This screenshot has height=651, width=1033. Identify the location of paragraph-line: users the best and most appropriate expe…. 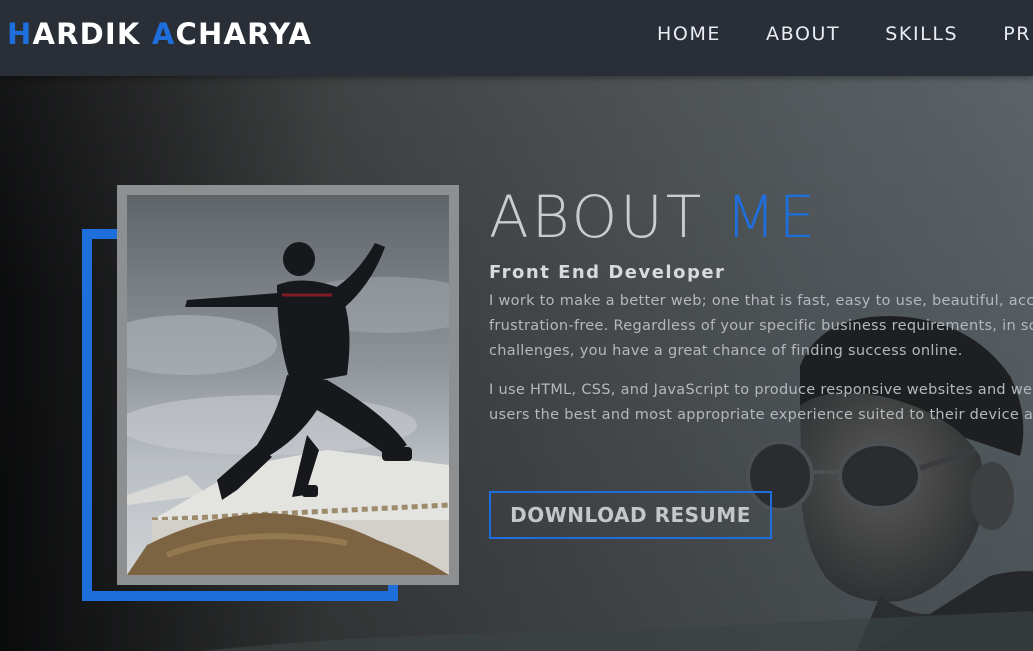
(761, 415).